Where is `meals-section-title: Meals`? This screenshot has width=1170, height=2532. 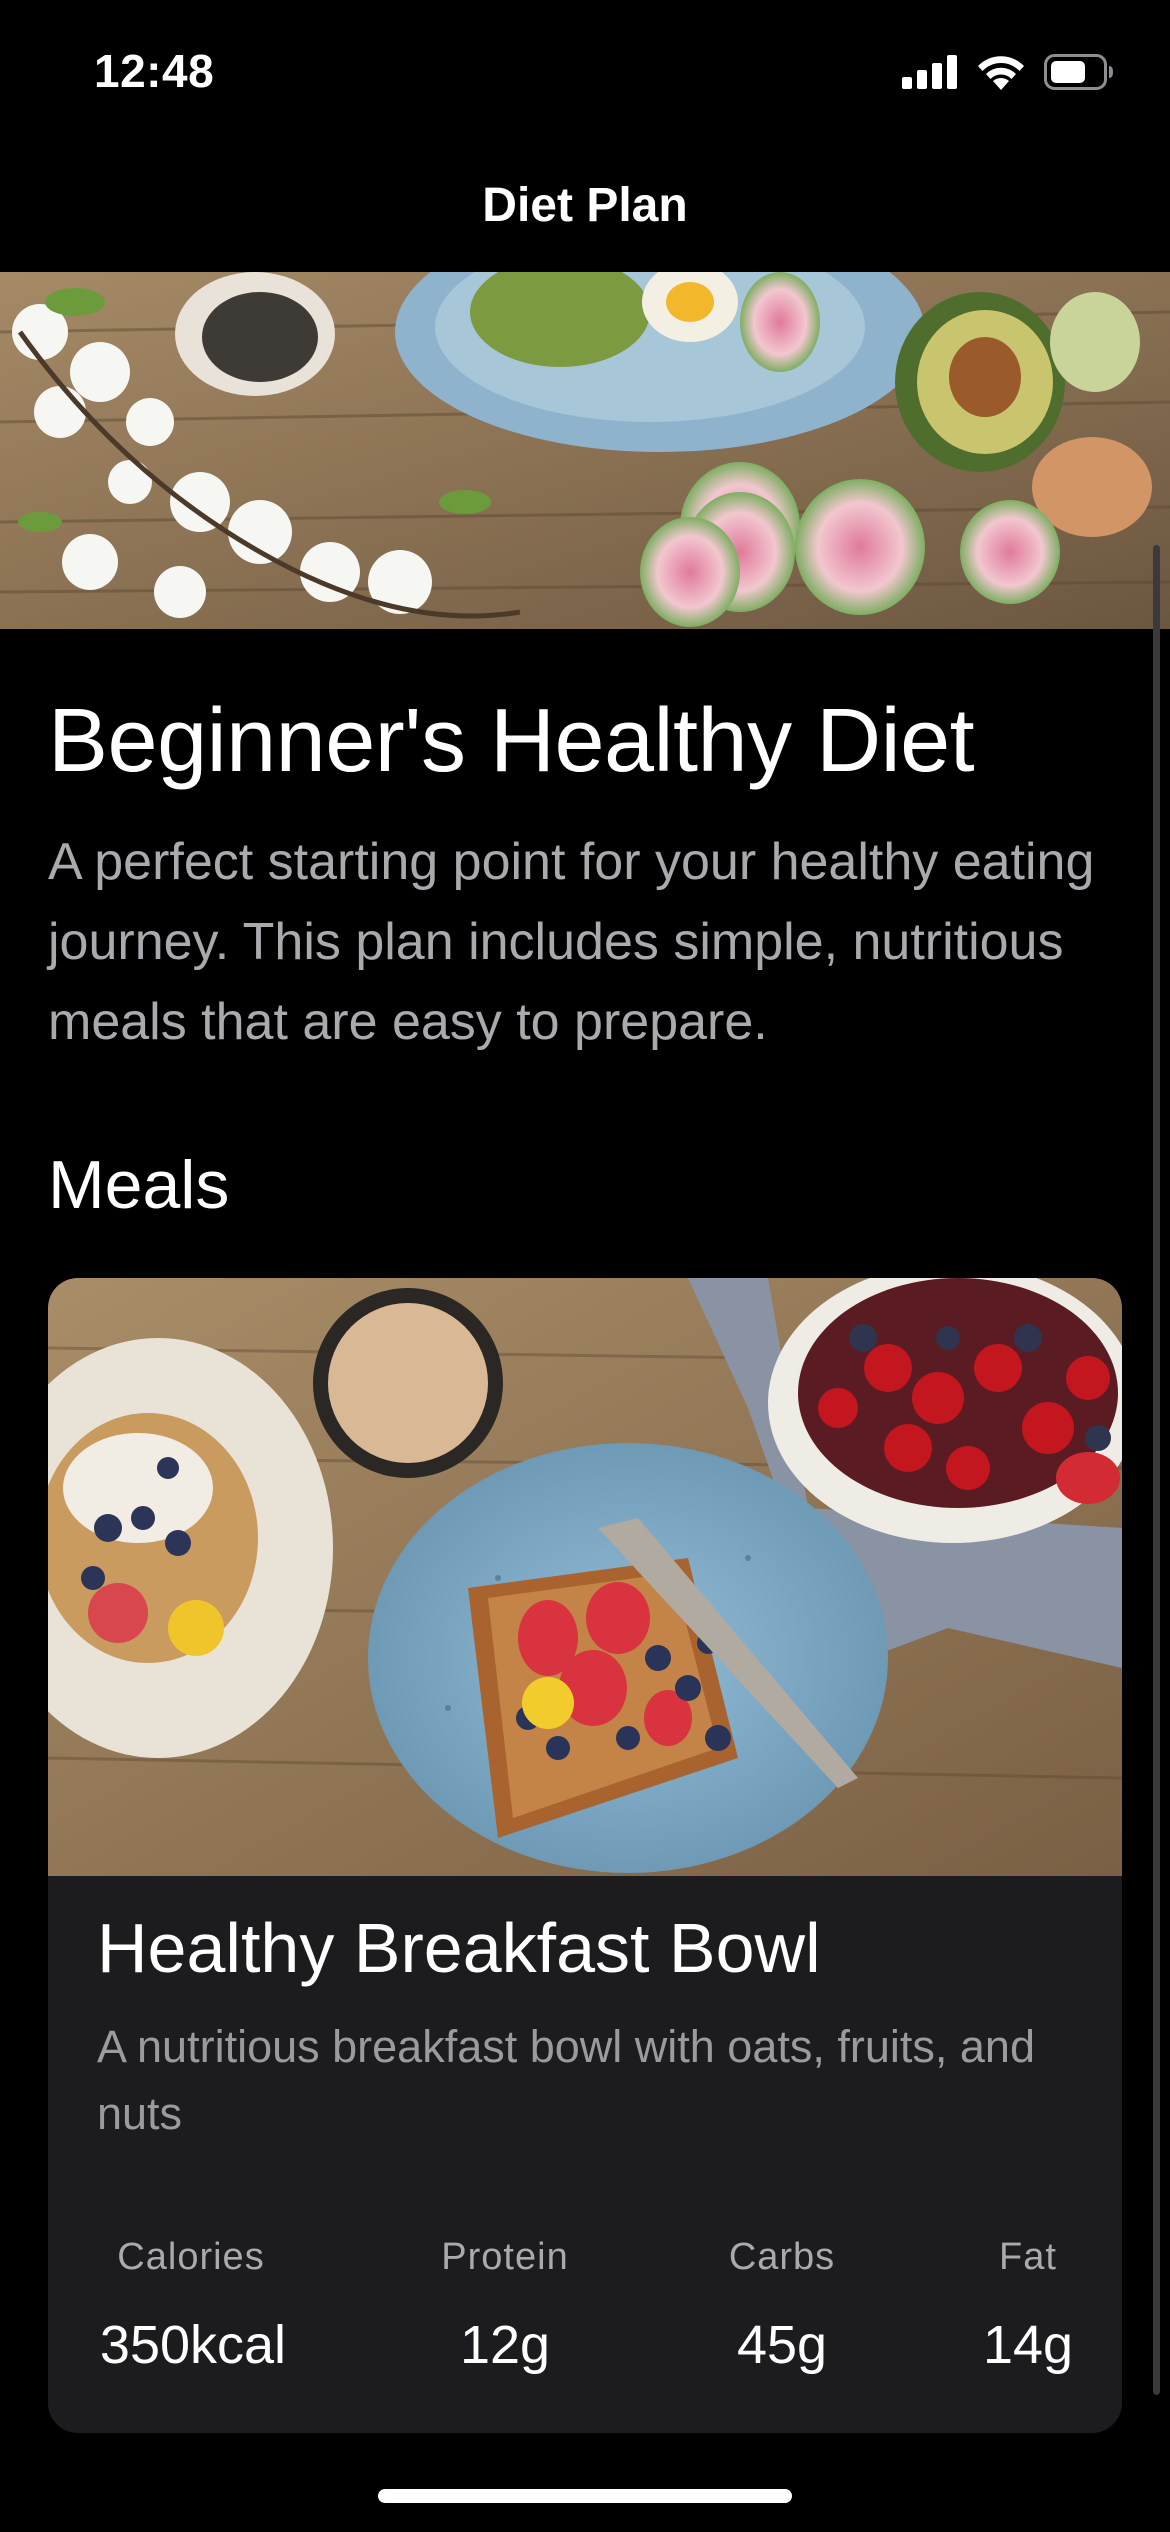
meals-section-title: Meals is located at coordinates (139, 1185).